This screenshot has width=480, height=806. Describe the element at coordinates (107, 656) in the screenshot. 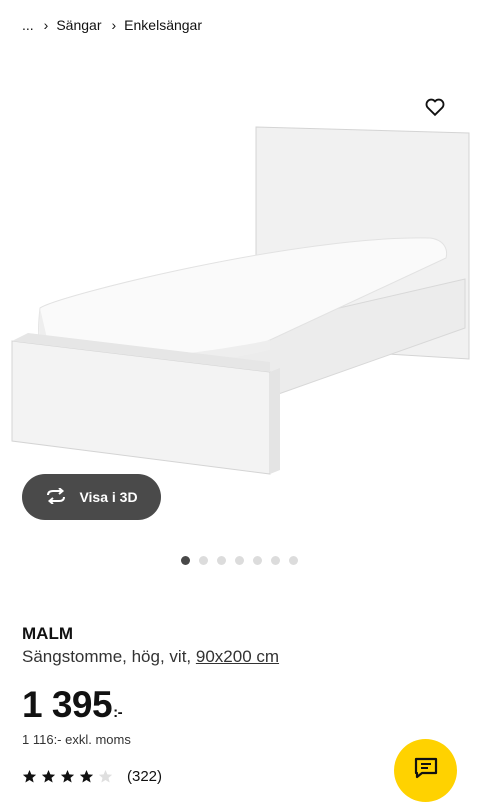

I see `product-description-text: Sängstomme, hög, vit,` at that location.